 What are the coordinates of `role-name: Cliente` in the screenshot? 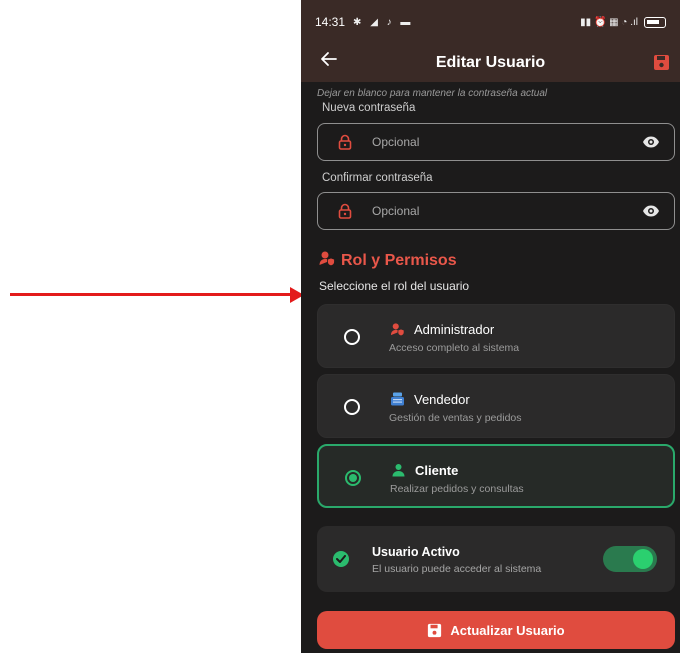 It's located at (437, 470).